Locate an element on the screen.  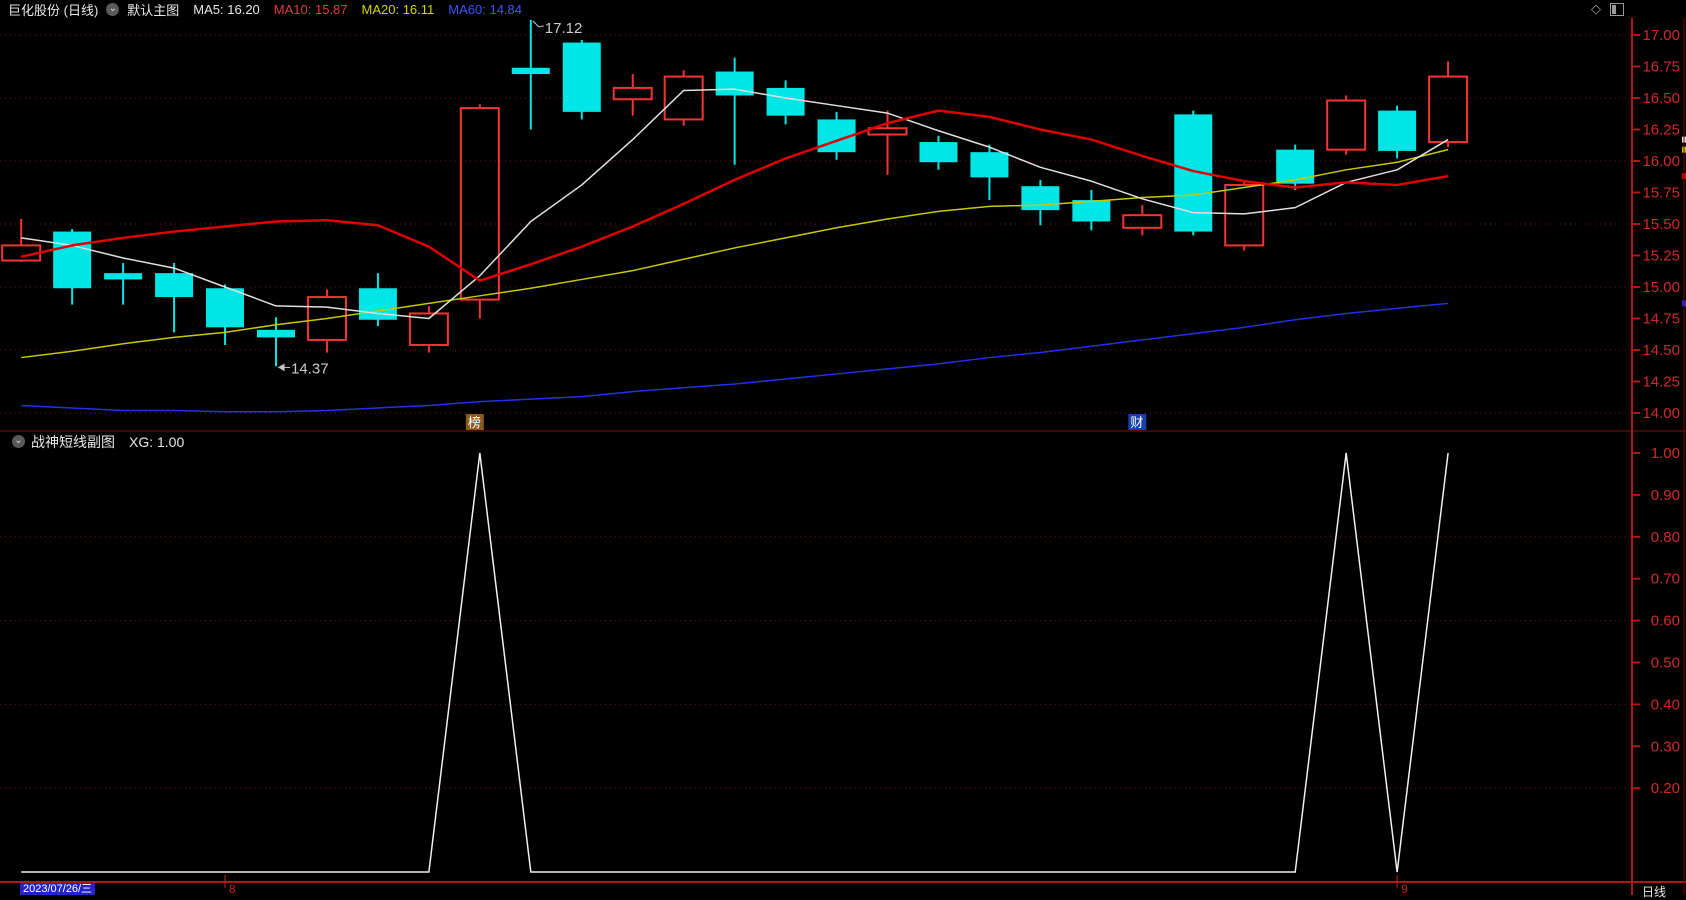
indicator-axis-label: 0.20 is located at coordinates (1665, 788).